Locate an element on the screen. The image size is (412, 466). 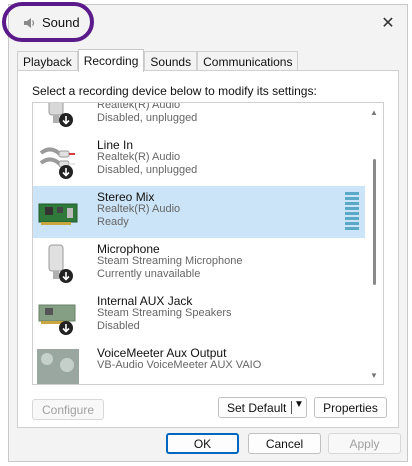
scroll-up-arrow-icon: ▲ is located at coordinates (374, 112).